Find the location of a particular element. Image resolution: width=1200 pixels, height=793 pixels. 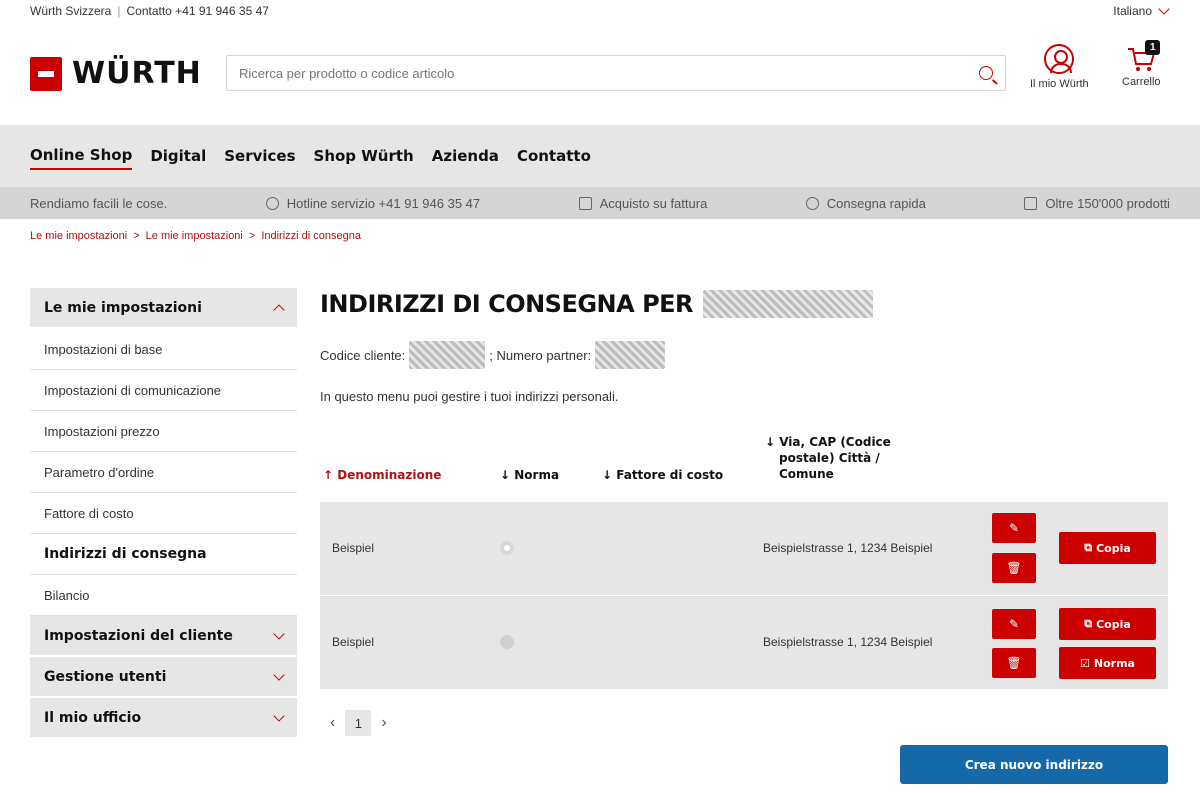

account-label: Il mio Würth is located at coordinates (1059, 84).